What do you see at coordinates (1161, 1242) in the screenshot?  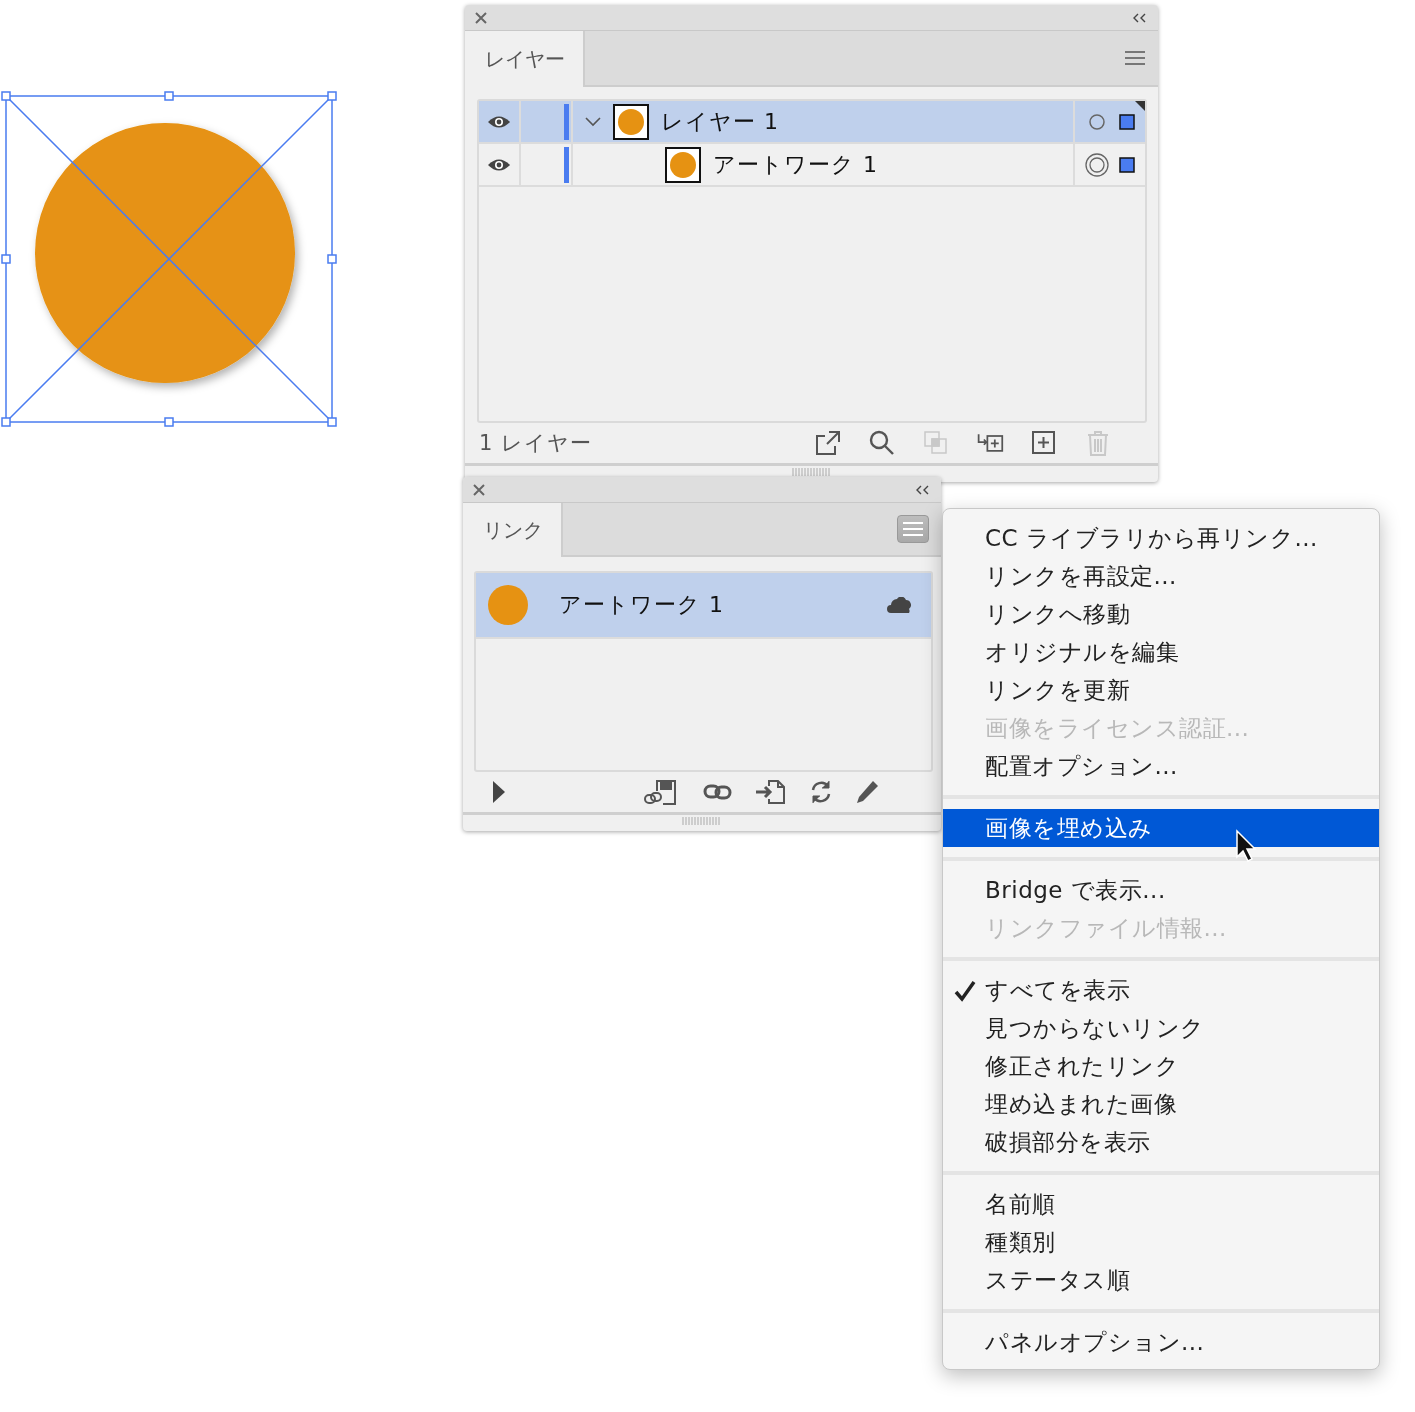 I see `menu-item: 種類別` at bounding box center [1161, 1242].